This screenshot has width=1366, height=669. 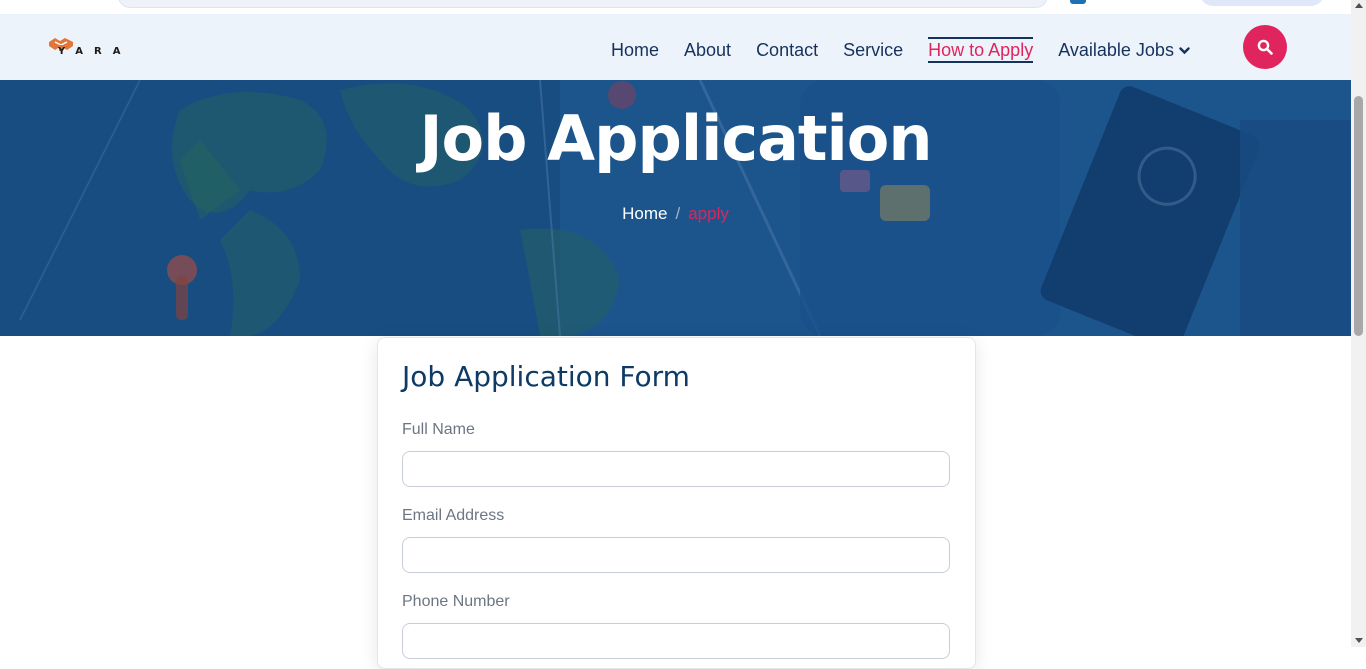 What do you see at coordinates (1078, 2) in the screenshot?
I see `social-icon` at bounding box center [1078, 2].